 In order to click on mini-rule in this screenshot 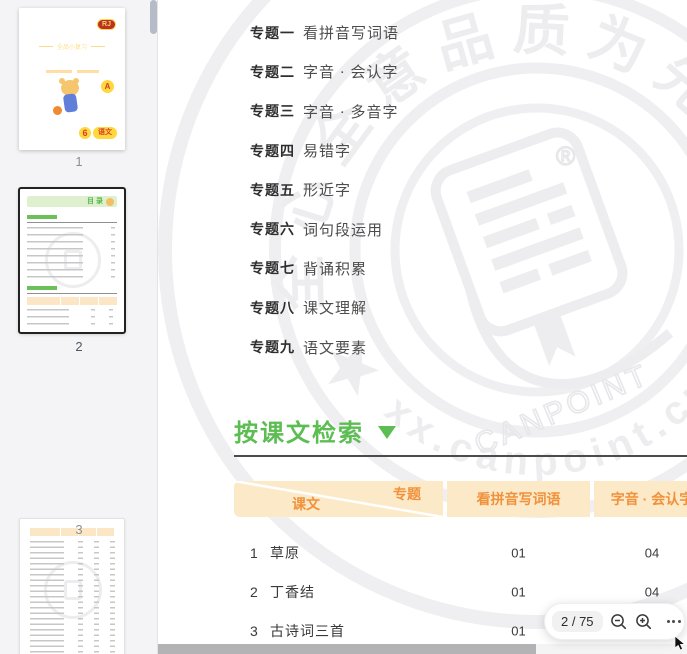, I will do `click(72, 222)`.